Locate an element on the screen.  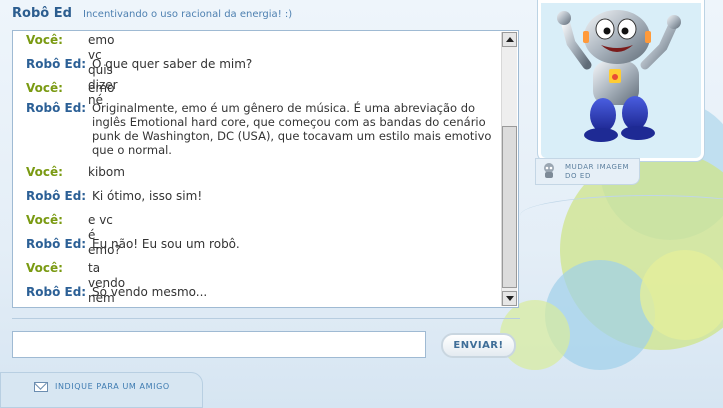
change-image-button: MUDAR IMAGEM DO ED is located at coordinates (587, 171).